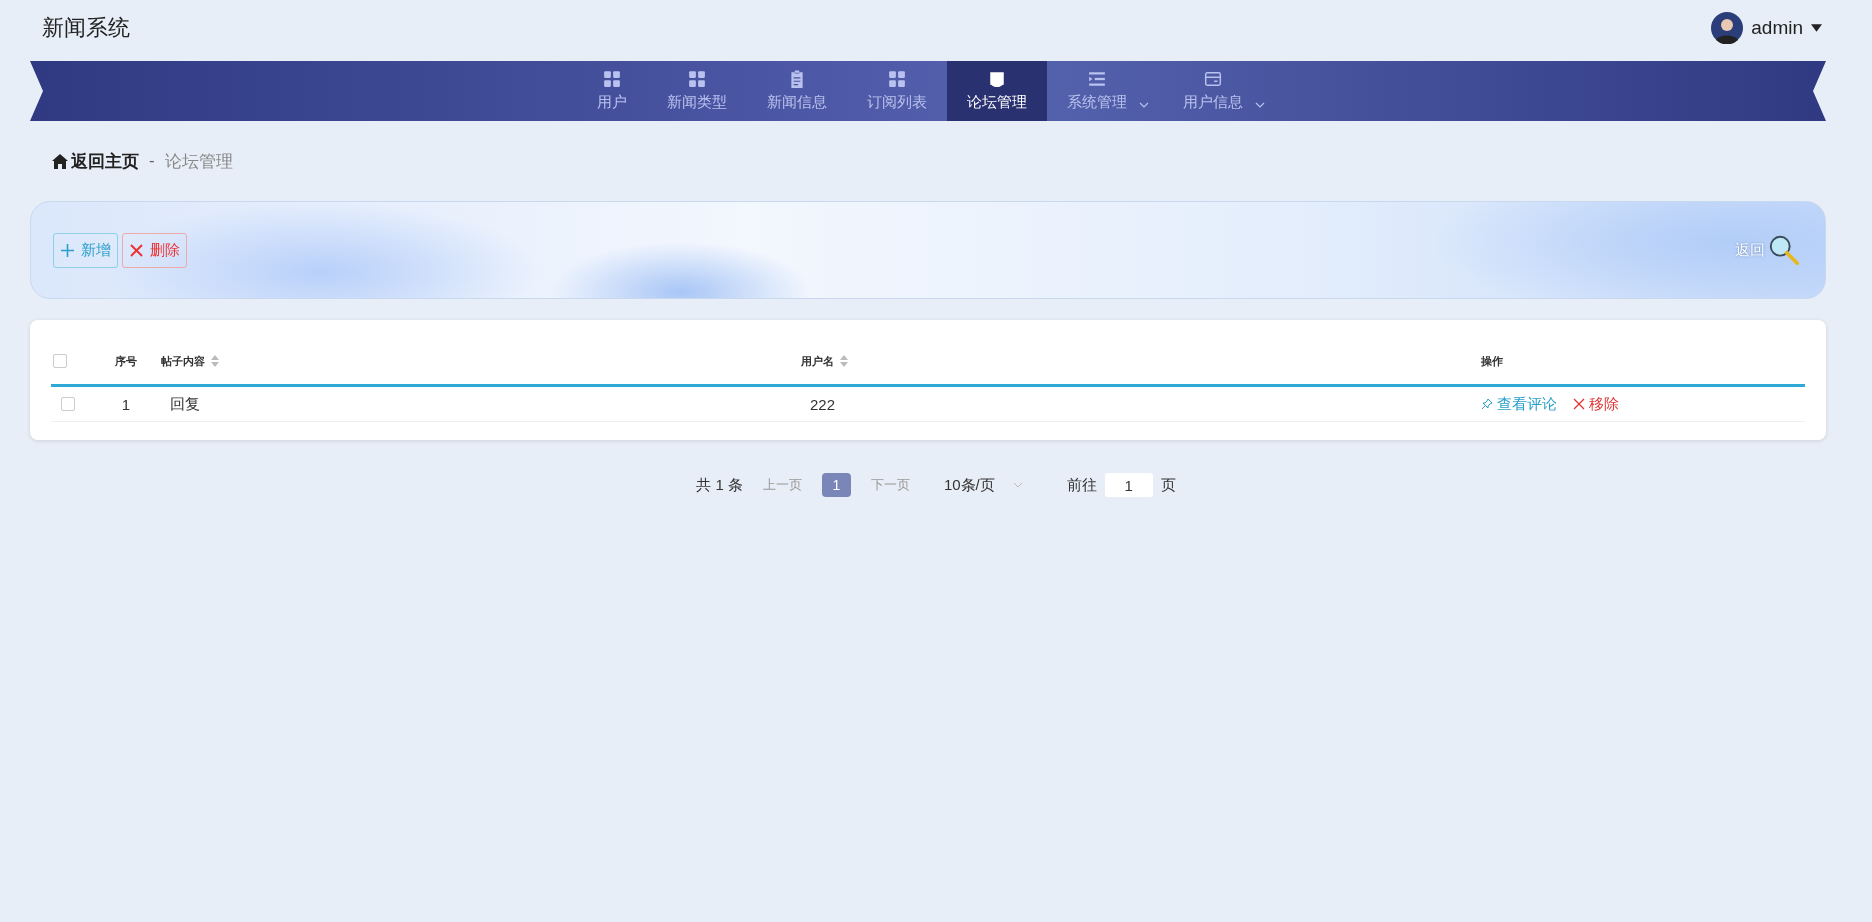 This screenshot has width=1872, height=922. What do you see at coordinates (60, 161) in the screenshot?
I see `home-icon` at bounding box center [60, 161].